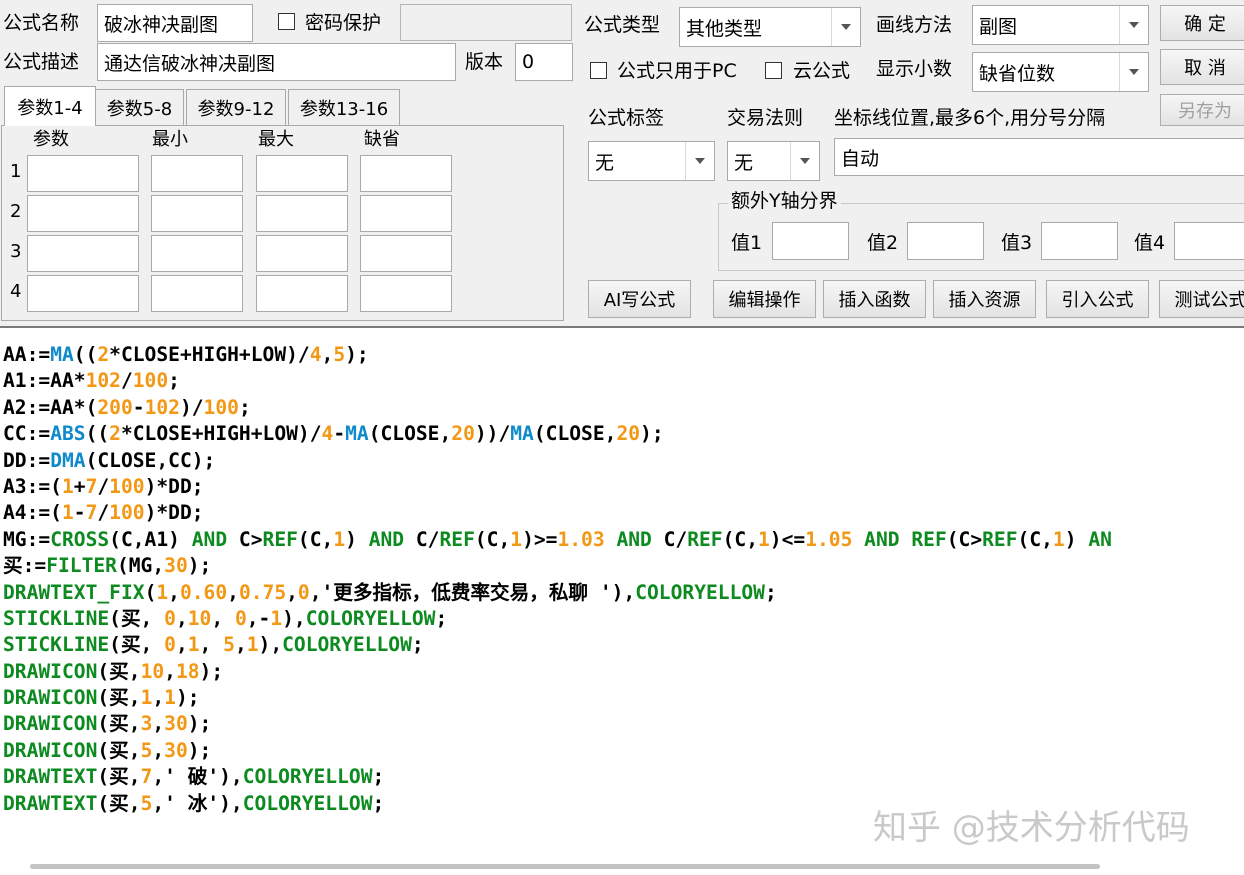  I want to click on formula-name-value: 破冰神决副图, so click(161, 24).